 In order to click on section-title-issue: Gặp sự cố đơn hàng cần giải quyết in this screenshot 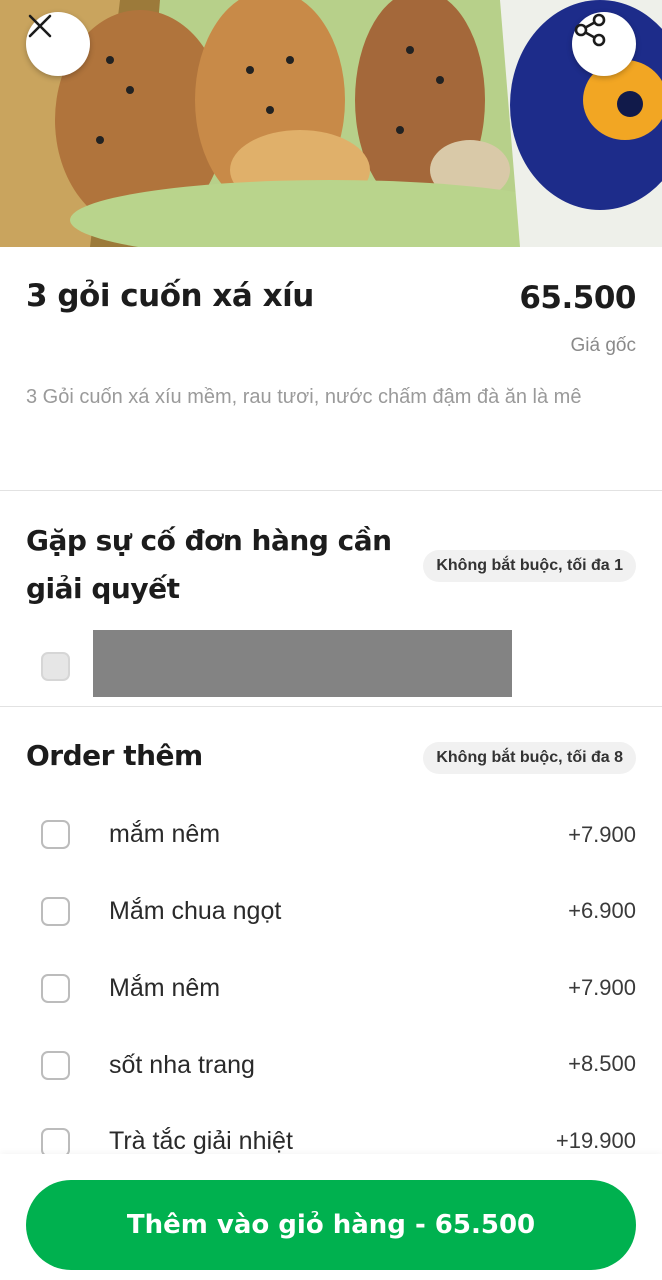, I will do `click(209, 564)`.